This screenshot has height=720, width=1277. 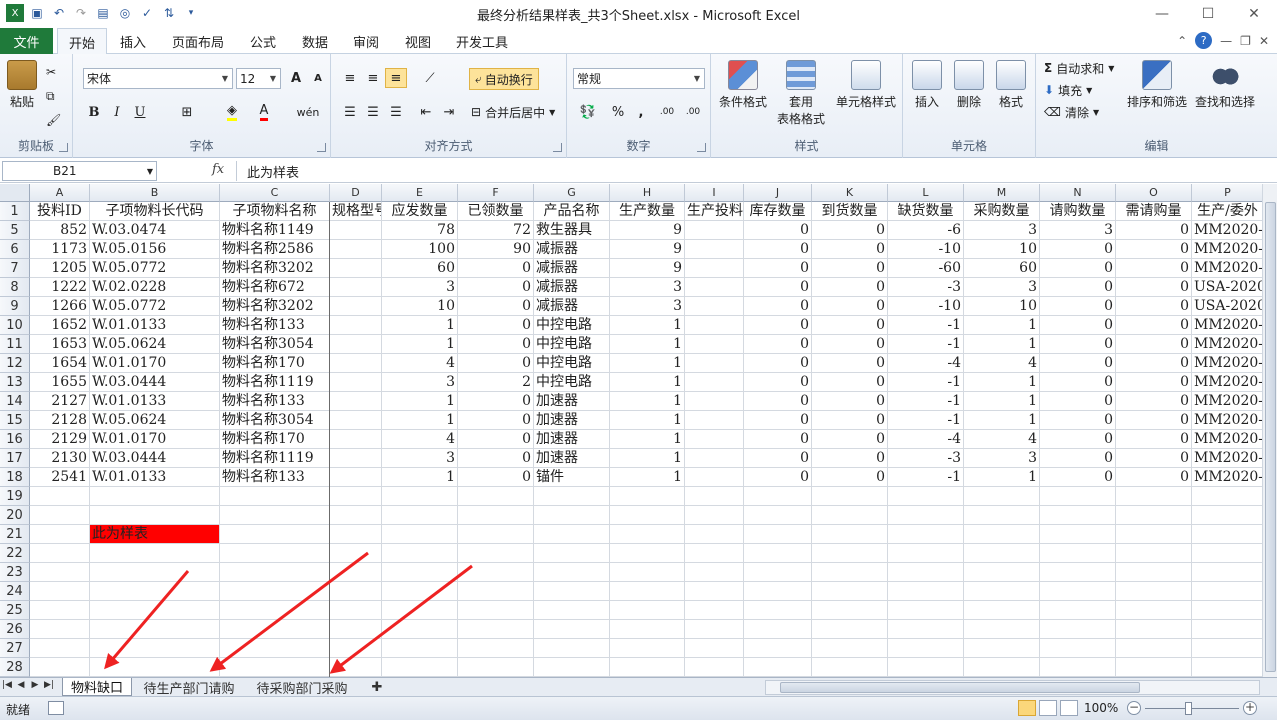 What do you see at coordinates (1250, 708) in the screenshot?
I see `zoom-in-icon: +` at bounding box center [1250, 708].